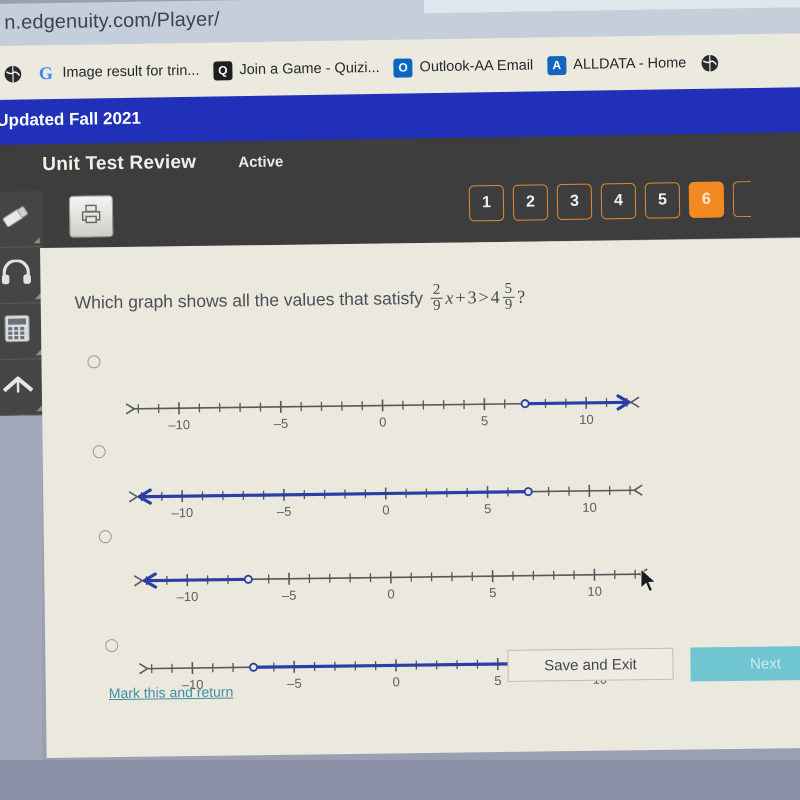 This screenshot has width=800, height=800. What do you see at coordinates (495, 297) in the screenshot?
I see `math-whole-number: 4` at bounding box center [495, 297].